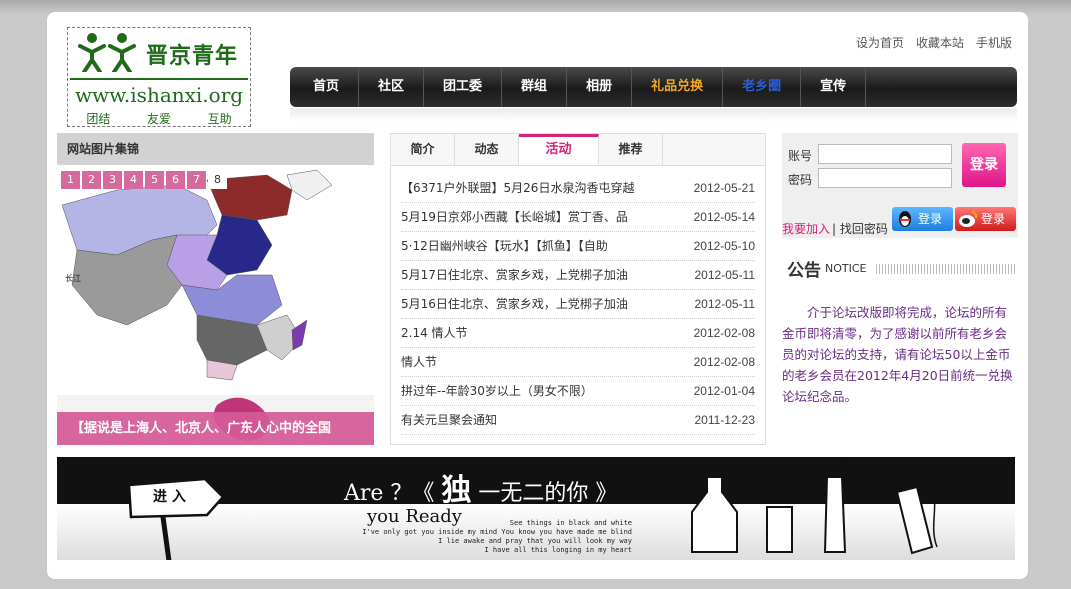  I want to click on login-button: 登录, so click(984, 165).